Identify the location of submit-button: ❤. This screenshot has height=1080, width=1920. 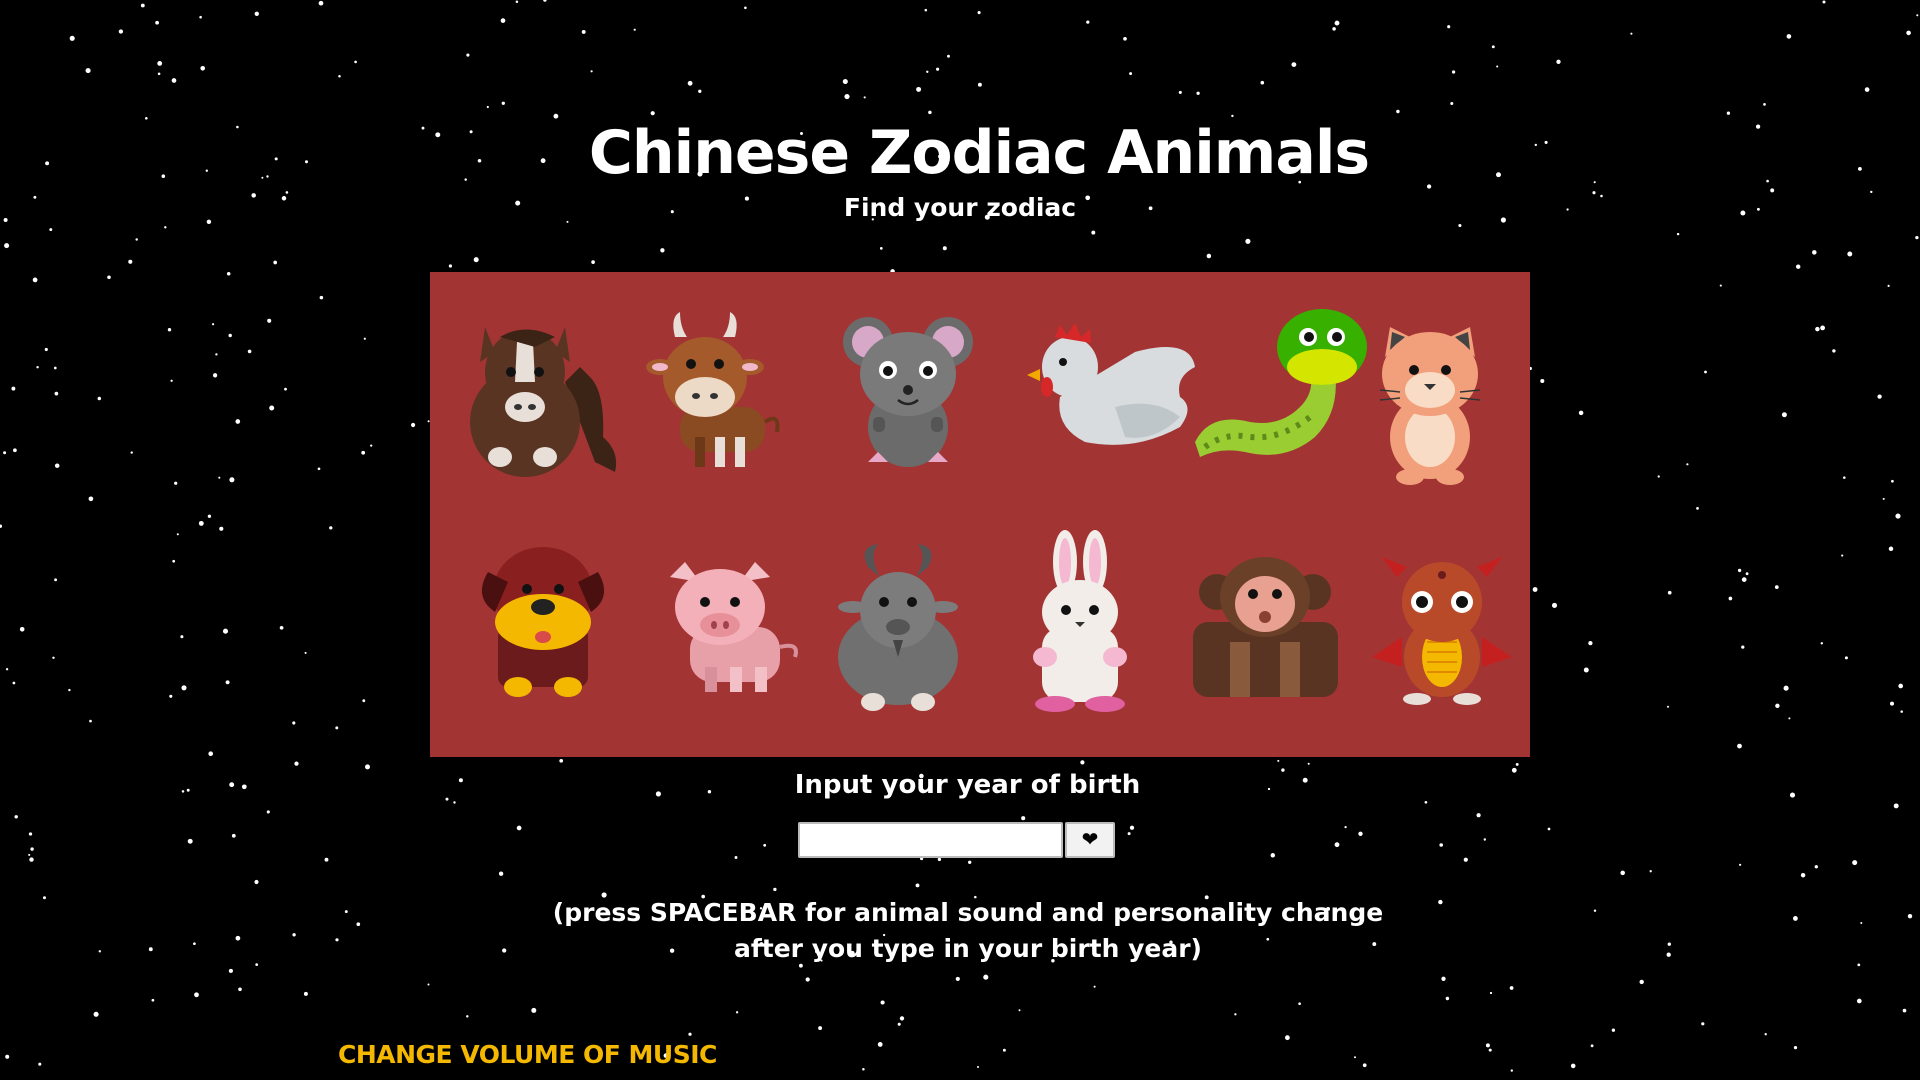
(1090, 840).